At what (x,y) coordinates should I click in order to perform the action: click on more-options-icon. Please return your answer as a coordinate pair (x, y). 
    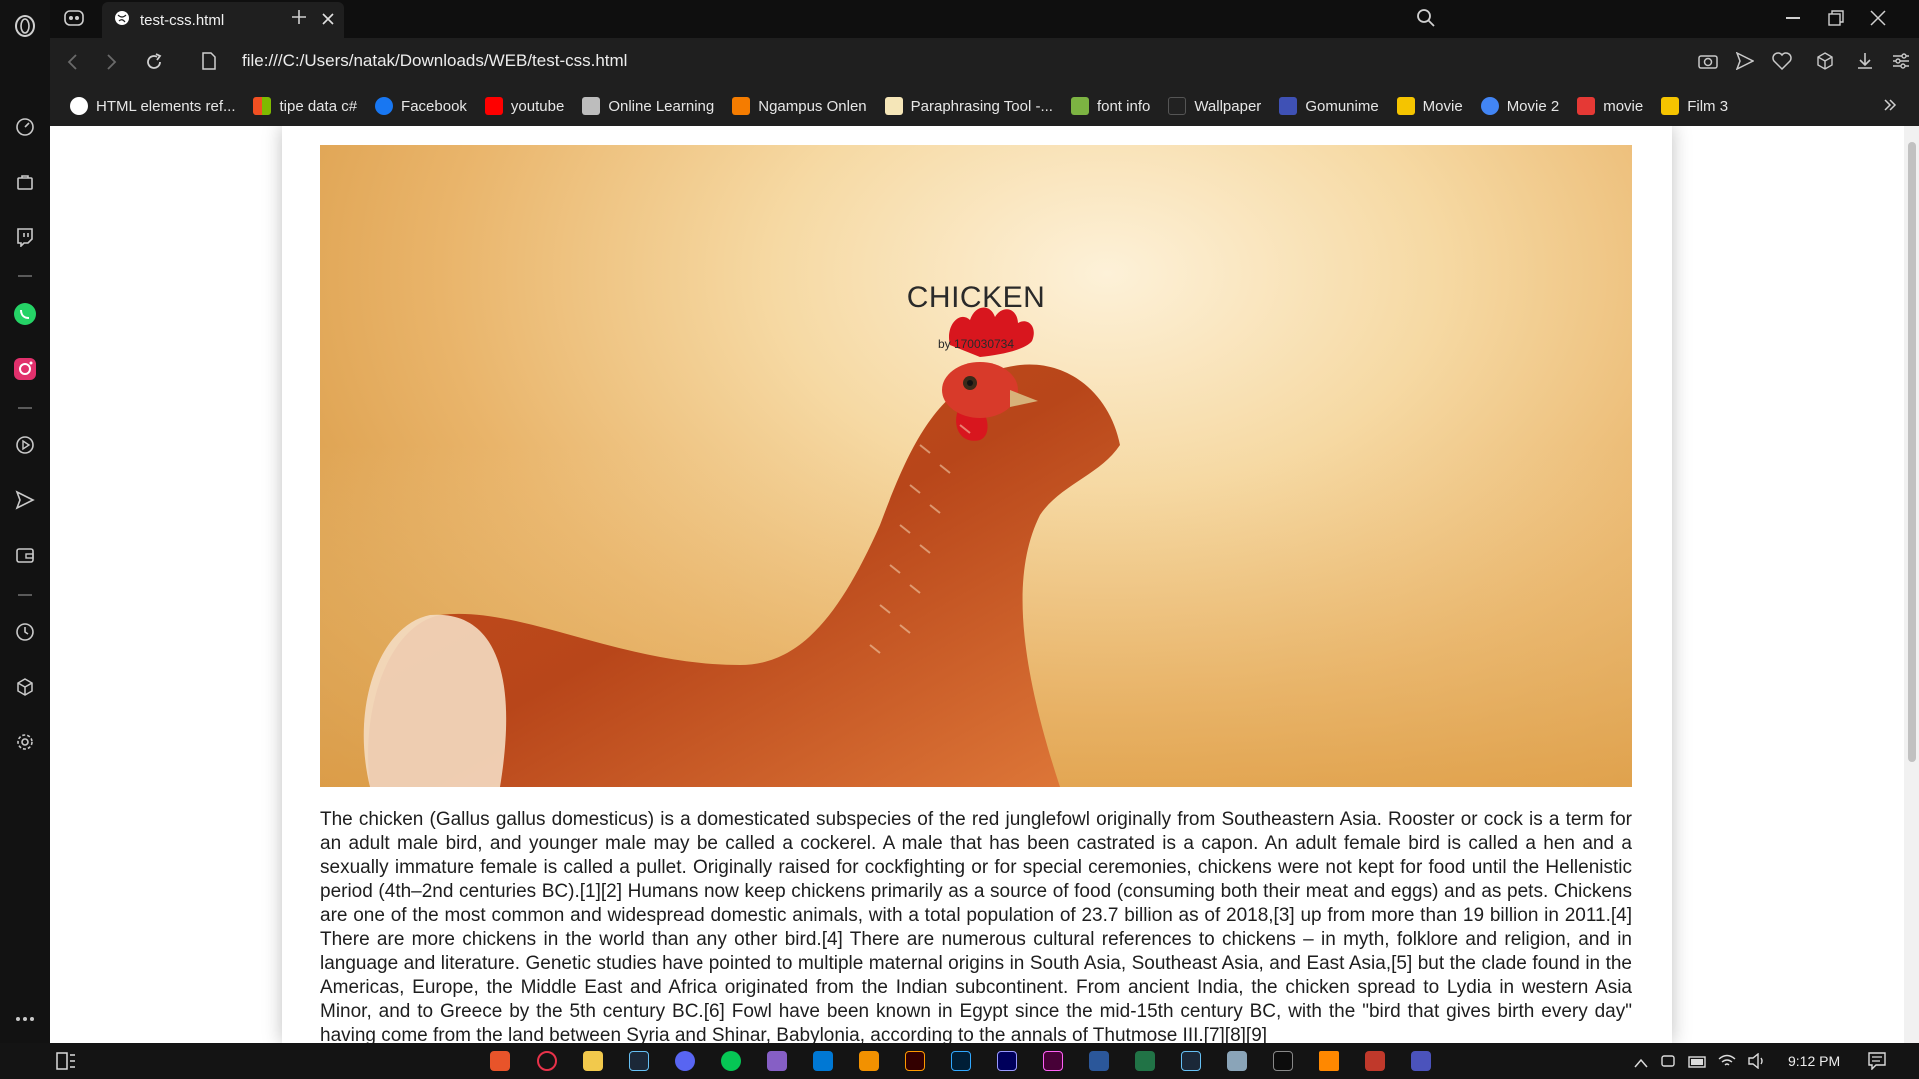
    Looking at the image, I should click on (25, 1019).